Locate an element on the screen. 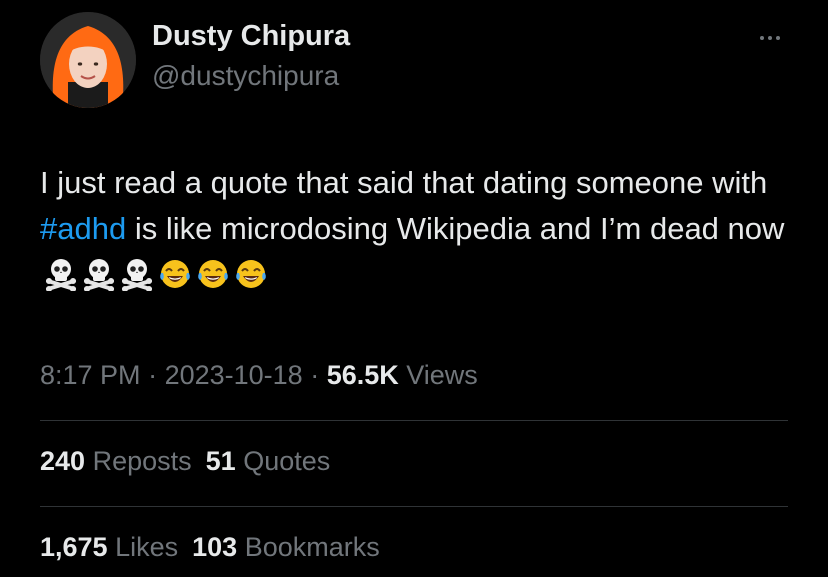 This screenshot has width=828, height=577. reposts-label: Reposts is located at coordinates (142, 461).